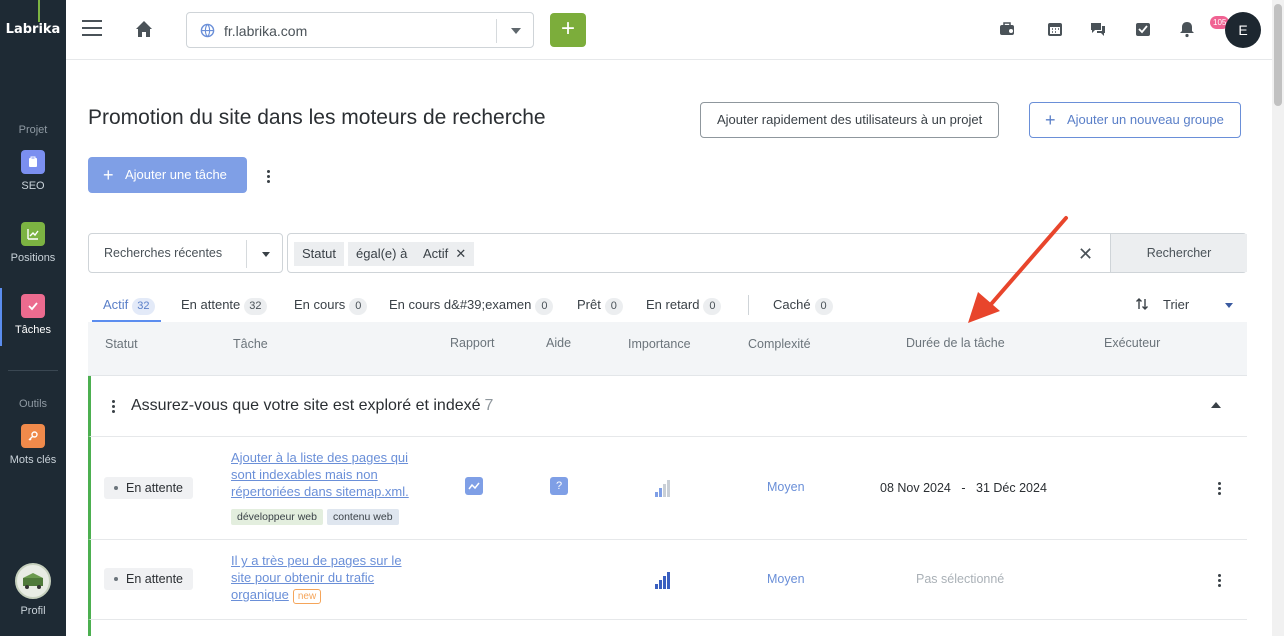  I want to click on date-start: 08 Nov 2024, so click(915, 488).